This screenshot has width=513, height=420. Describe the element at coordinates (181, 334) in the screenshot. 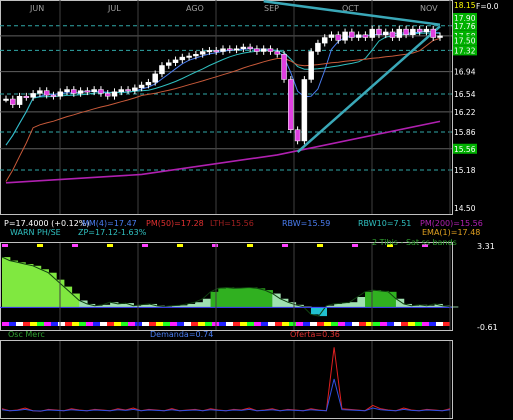

I see `volume-label-demand: Demanda=0.74` at that location.